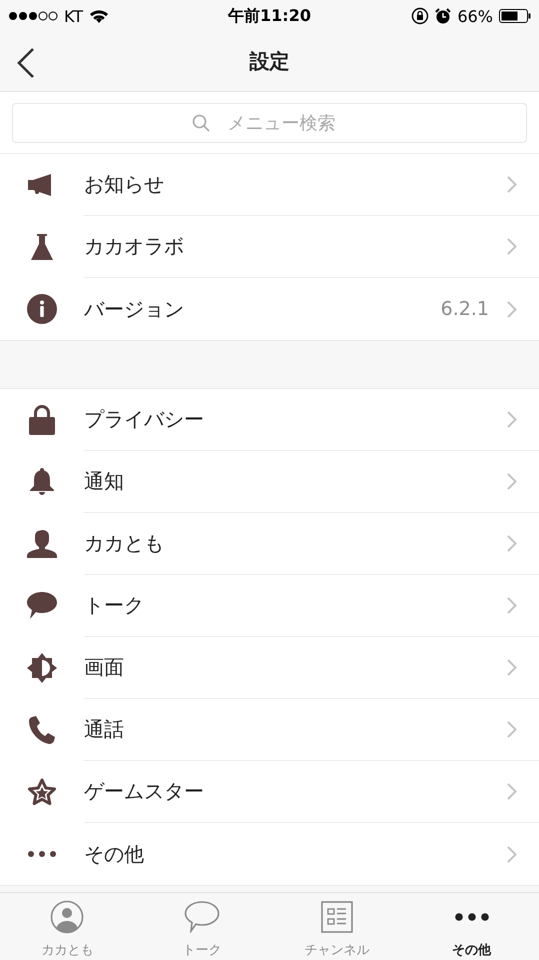 Image resolution: width=539 pixels, height=960 pixels. Describe the element at coordinates (269, 606) in the screenshot. I see `settings-row: トーク` at that location.